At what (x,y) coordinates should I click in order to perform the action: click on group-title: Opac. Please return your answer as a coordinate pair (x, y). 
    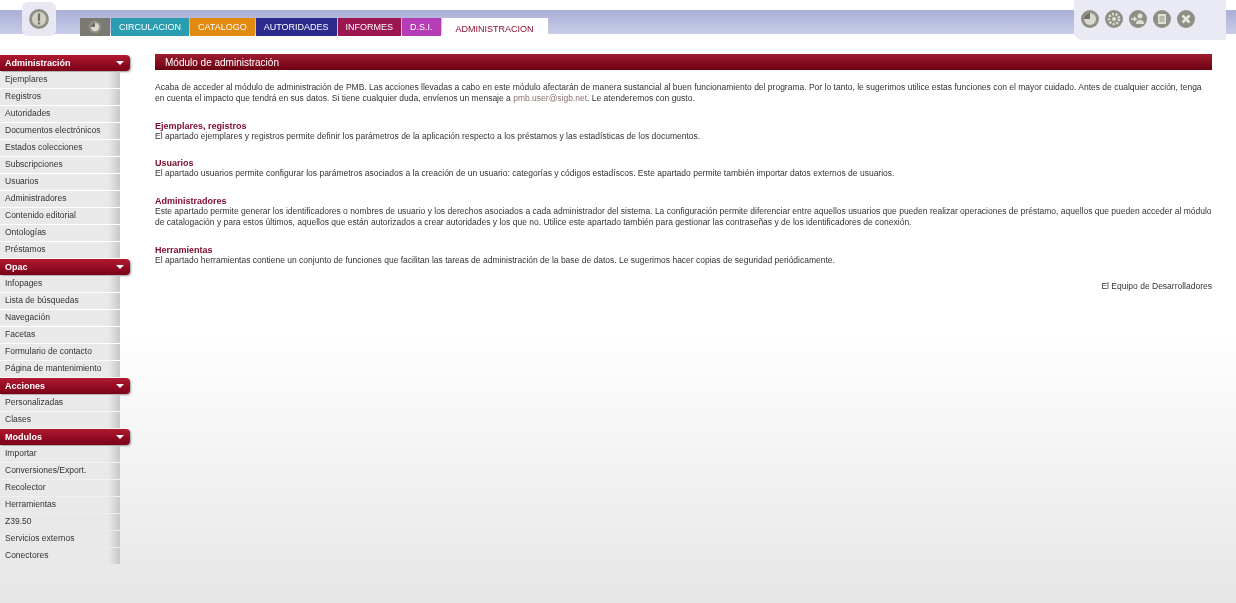
    Looking at the image, I should click on (16, 267).